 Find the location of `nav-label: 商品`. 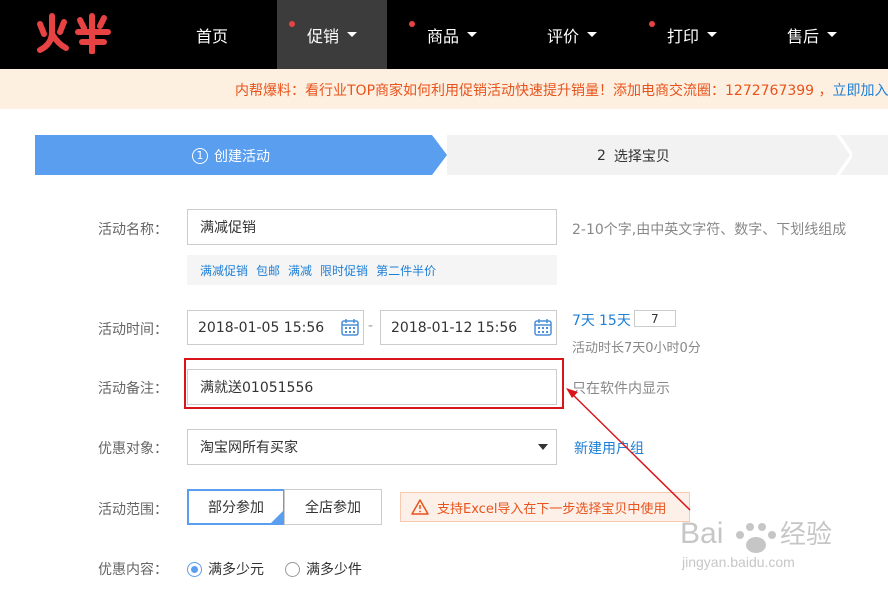

nav-label: 商品 is located at coordinates (442, 36).